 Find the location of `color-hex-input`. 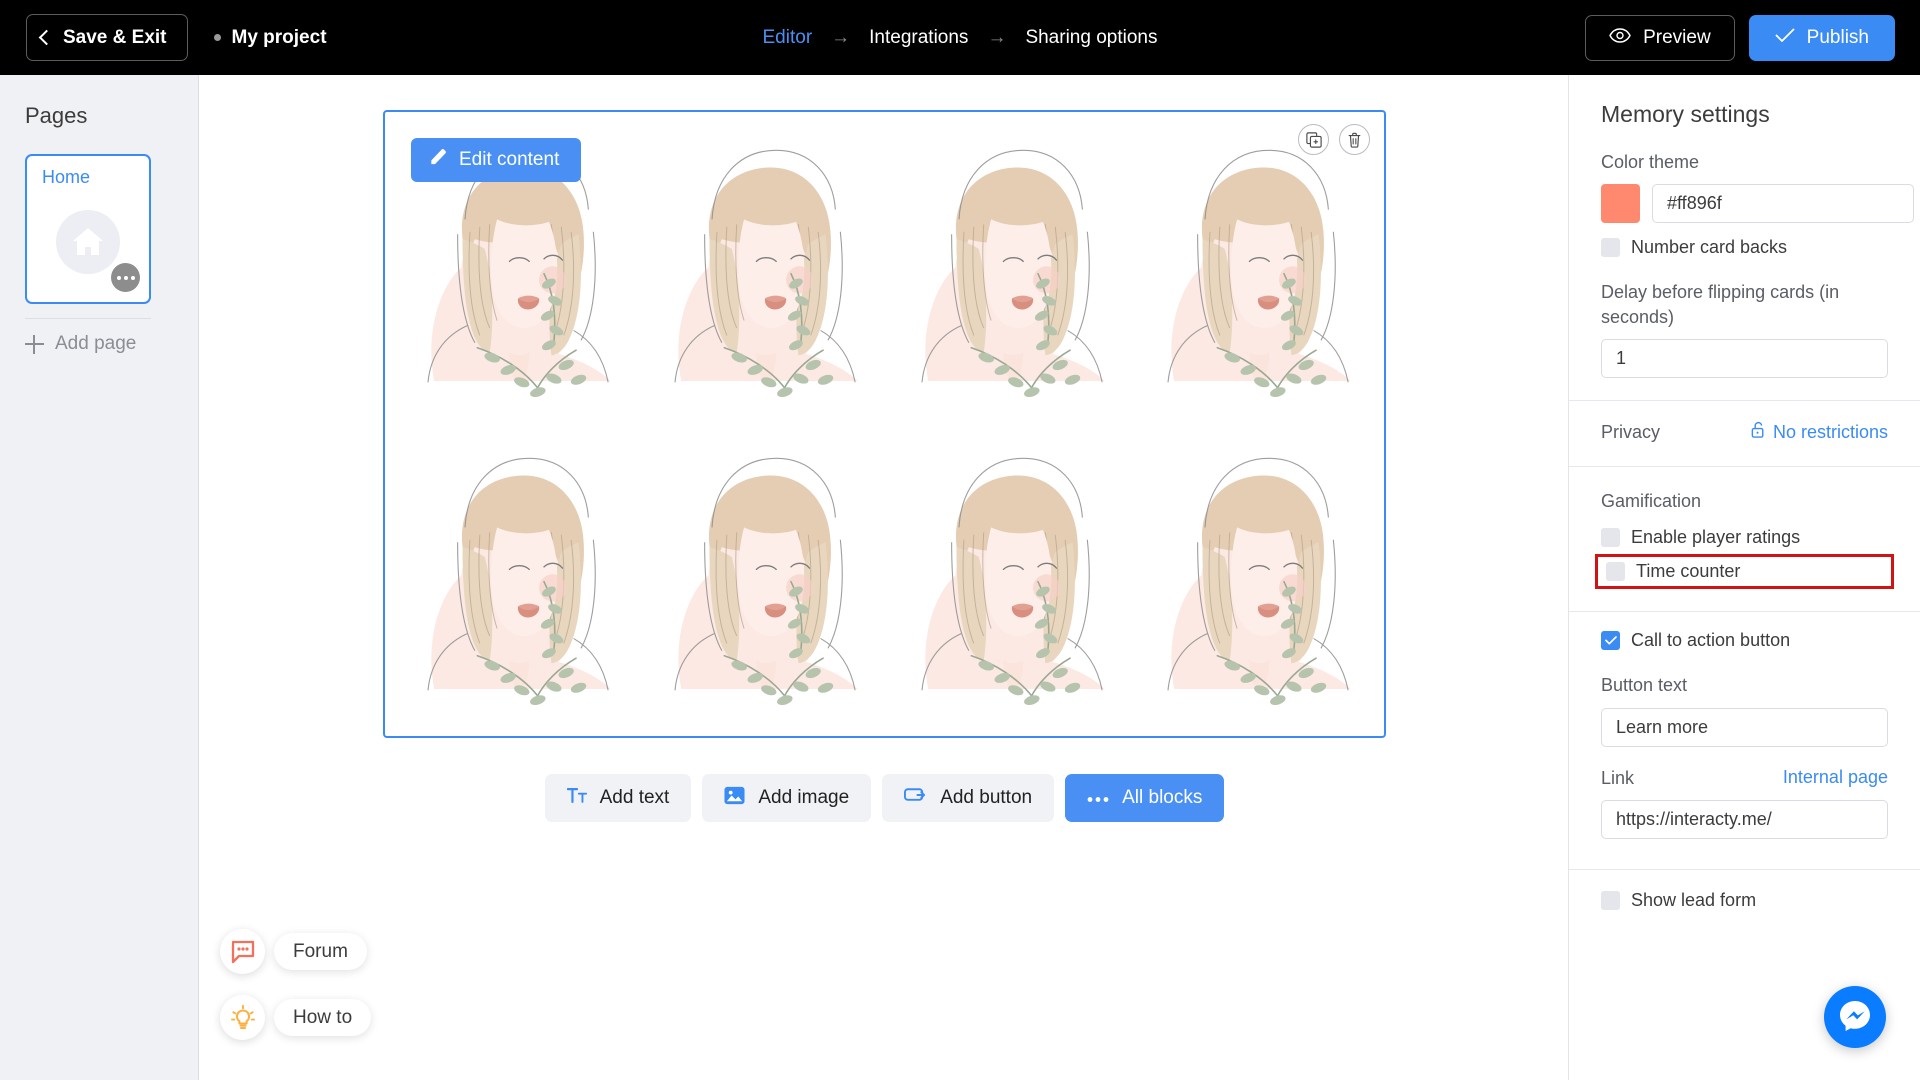

color-hex-input is located at coordinates (1783, 204).